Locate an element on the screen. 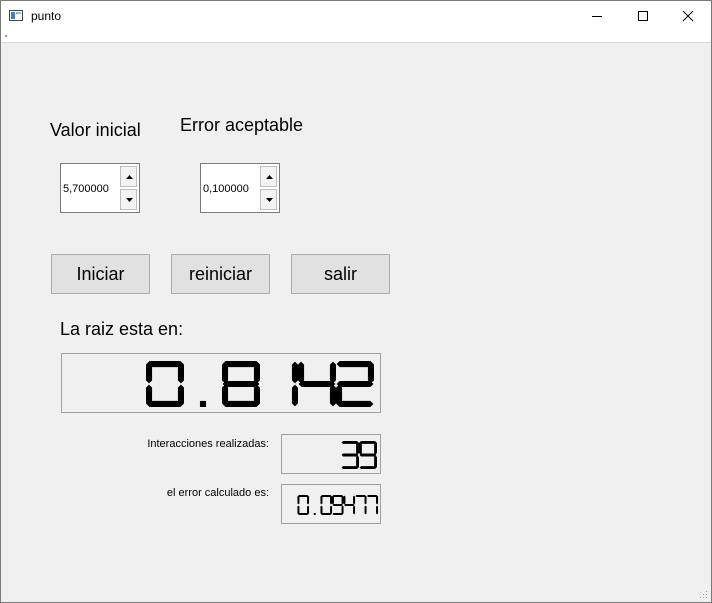 The width and height of the screenshot is (712, 603). valor-inicial-down-button is located at coordinates (128, 199).